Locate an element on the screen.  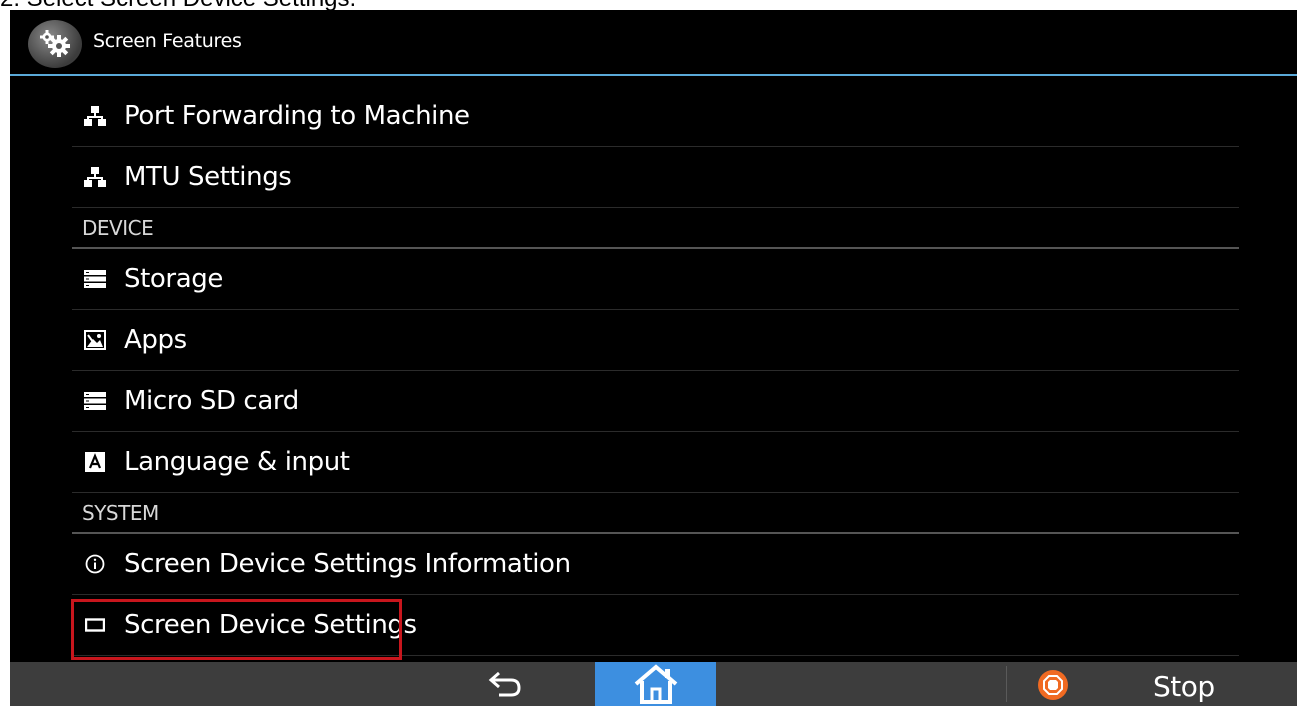
apps-icon is located at coordinates (95, 340).